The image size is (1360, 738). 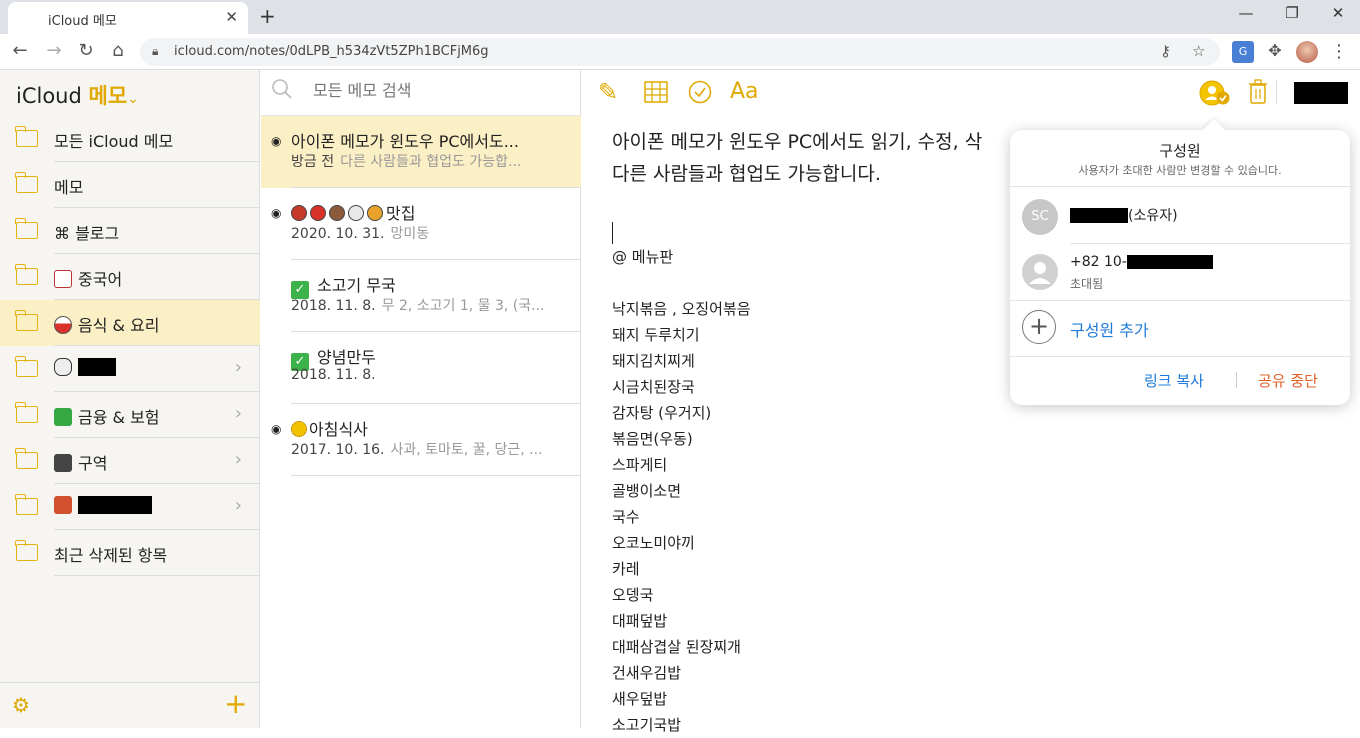 I want to click on trash-icon, so click(x=1258, y=92).